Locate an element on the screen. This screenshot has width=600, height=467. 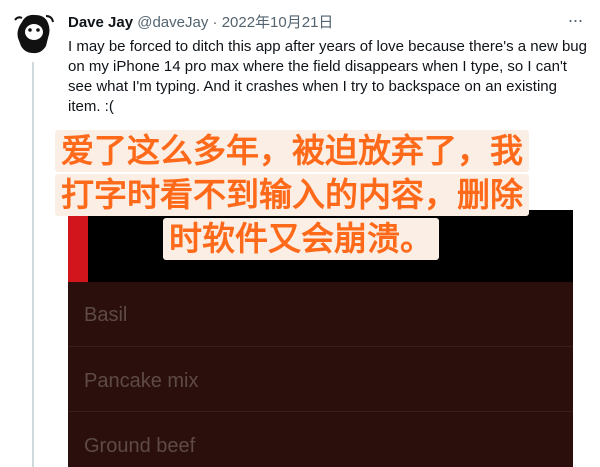
tweet-header: Dave Jay @daveJay · 2022年10月21日 is located at coordinates (314, 24).